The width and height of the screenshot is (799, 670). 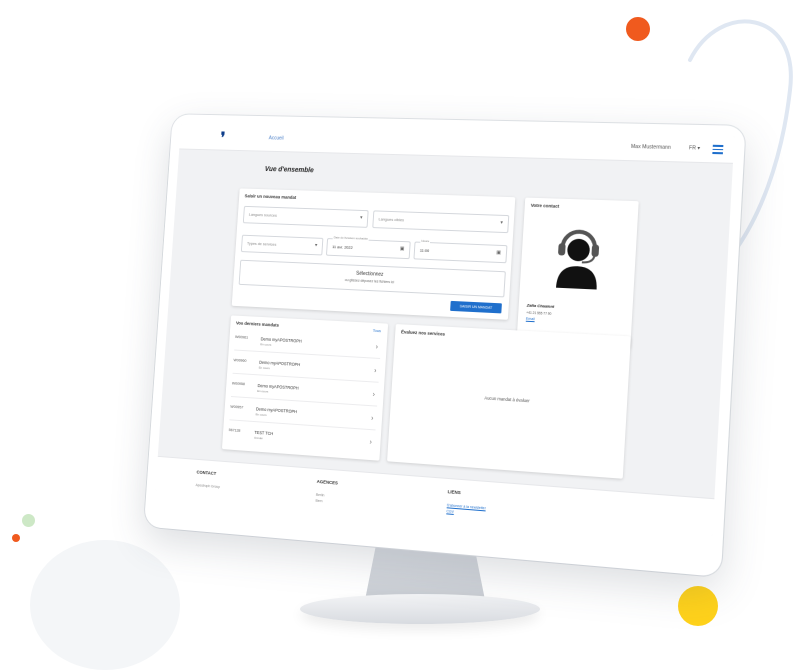 What do you see at coordinates (351, 238) in the screenshot?
I see `delivery-date-label: Date de livraison souhaitée` at bounding box center [351, 238].